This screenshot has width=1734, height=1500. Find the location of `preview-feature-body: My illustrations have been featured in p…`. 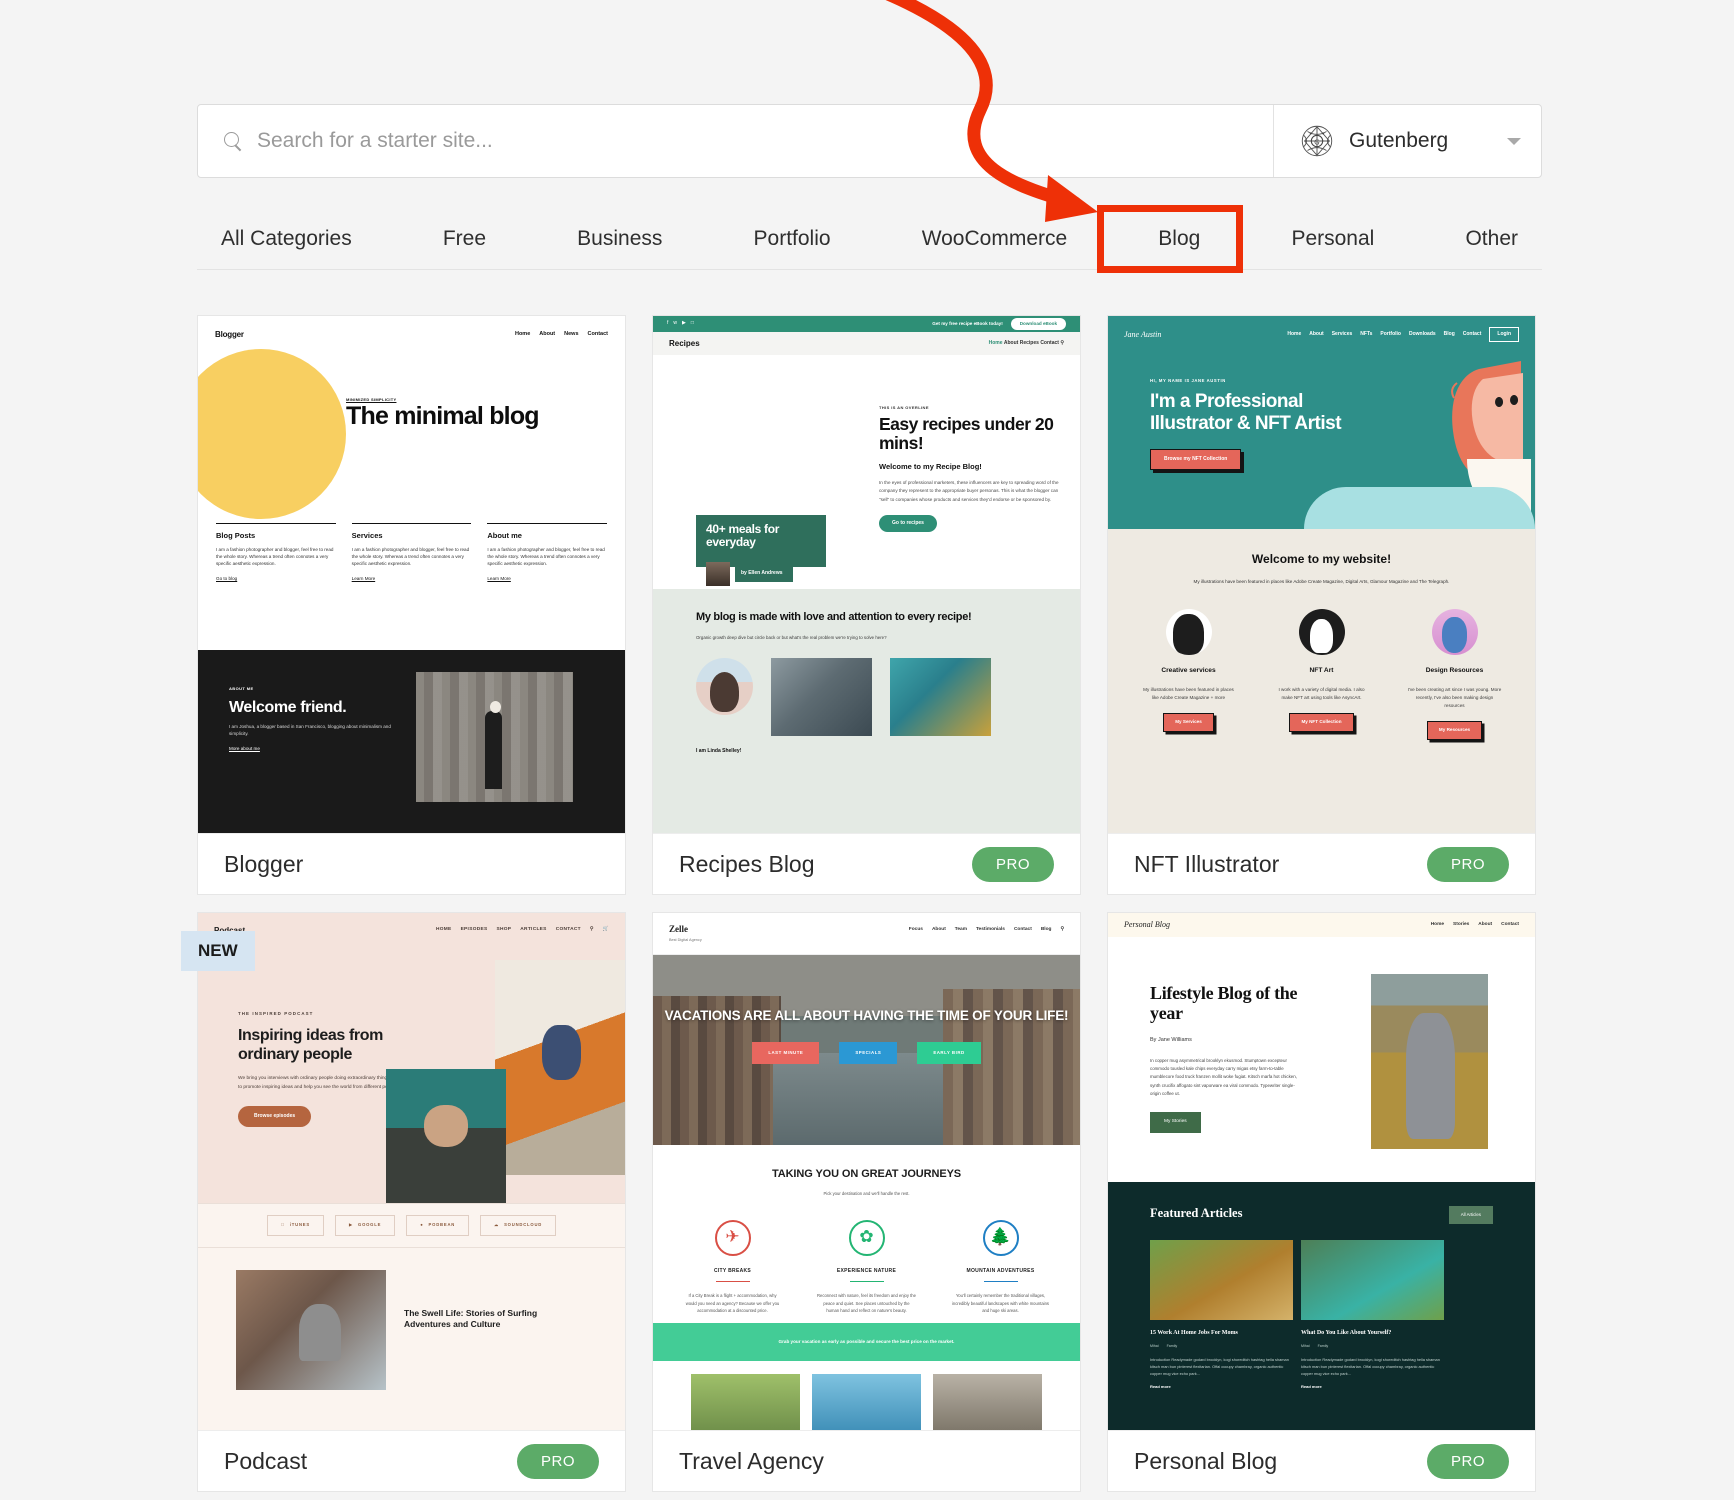

preview-feature-body: My illustrations have been featured in p… is located at coordinates (1188, 694).